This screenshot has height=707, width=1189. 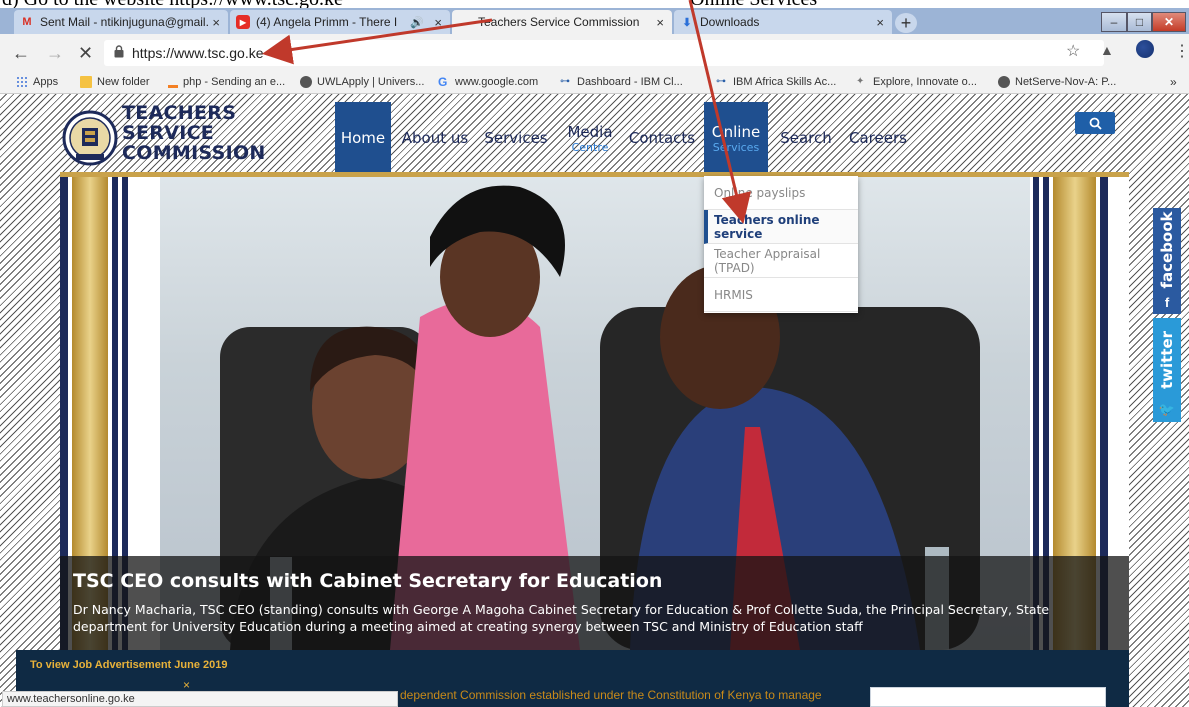 I want to click on nav-label: Media, so click(x=590, y=131).